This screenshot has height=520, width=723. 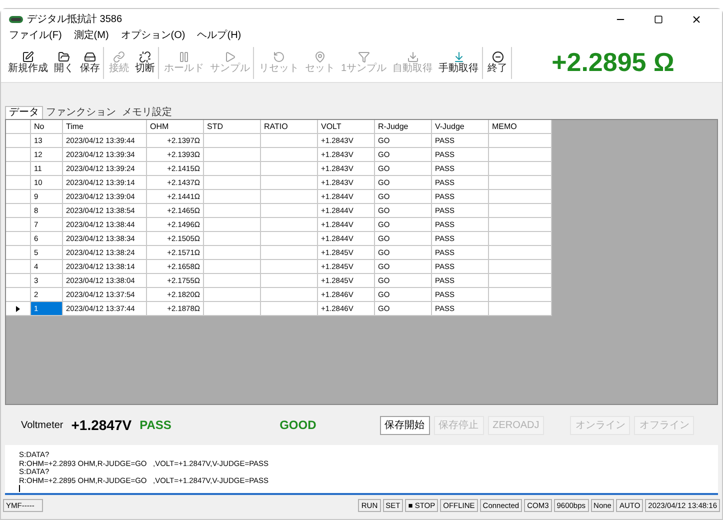 I want to click on window-title: デジタル抵抗計 3586, so click(x=74, y=19).